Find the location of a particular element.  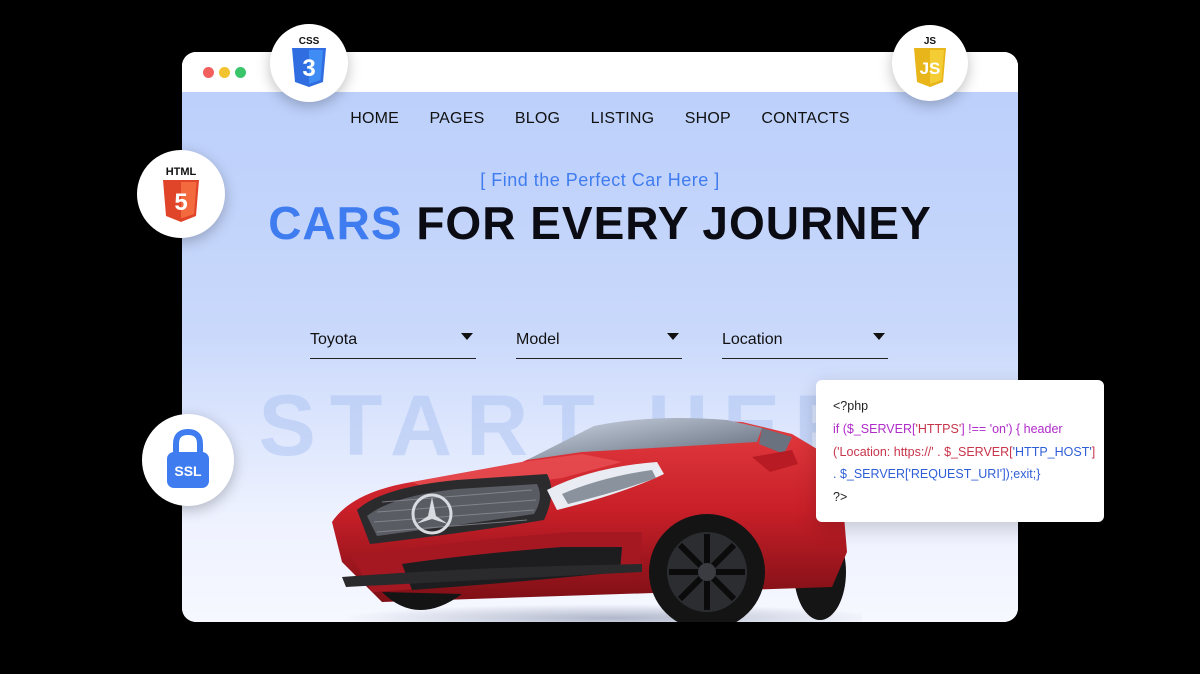

model-select: Model is located at coordinates (599, 343).